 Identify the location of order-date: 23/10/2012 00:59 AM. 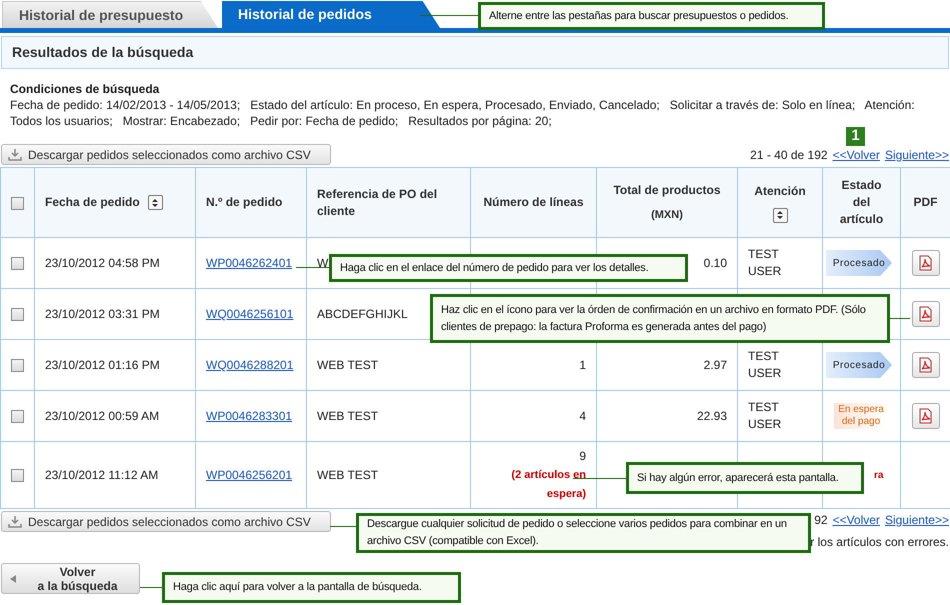
(102, 416).